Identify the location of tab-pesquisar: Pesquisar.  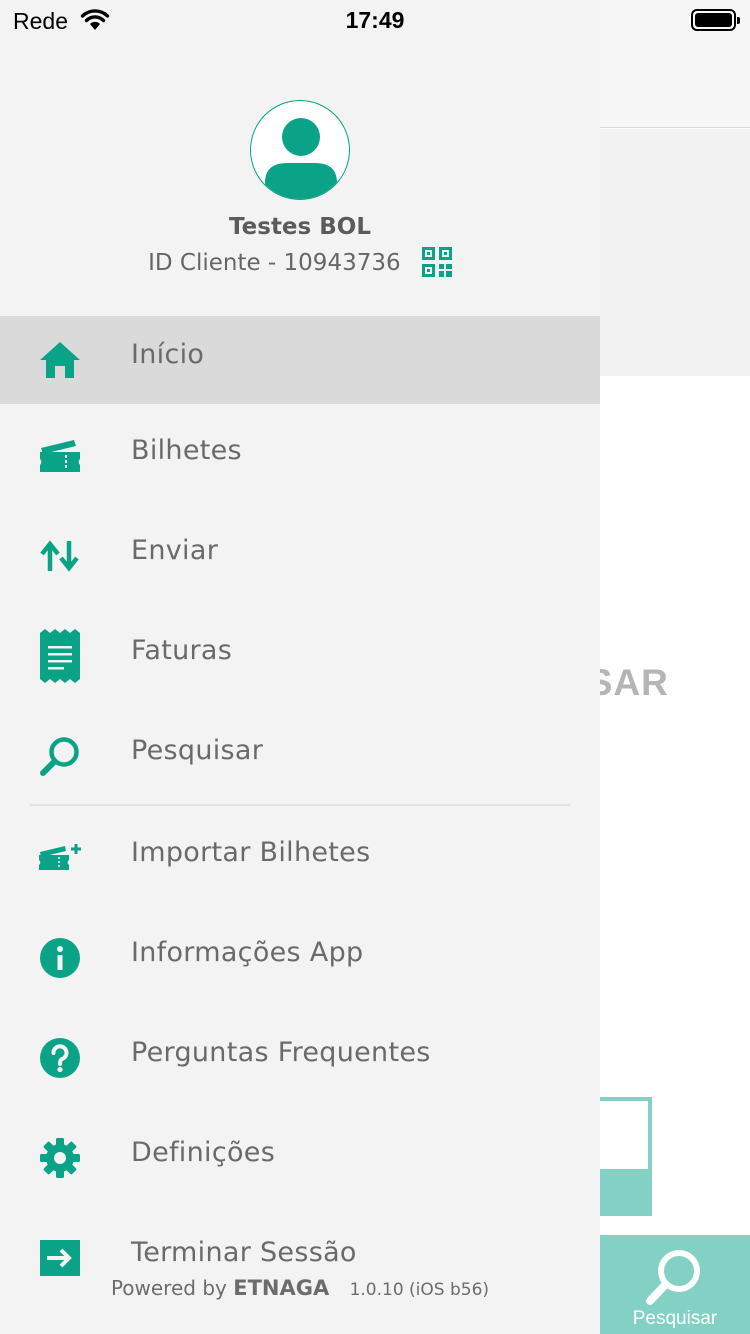
(675, 1284).